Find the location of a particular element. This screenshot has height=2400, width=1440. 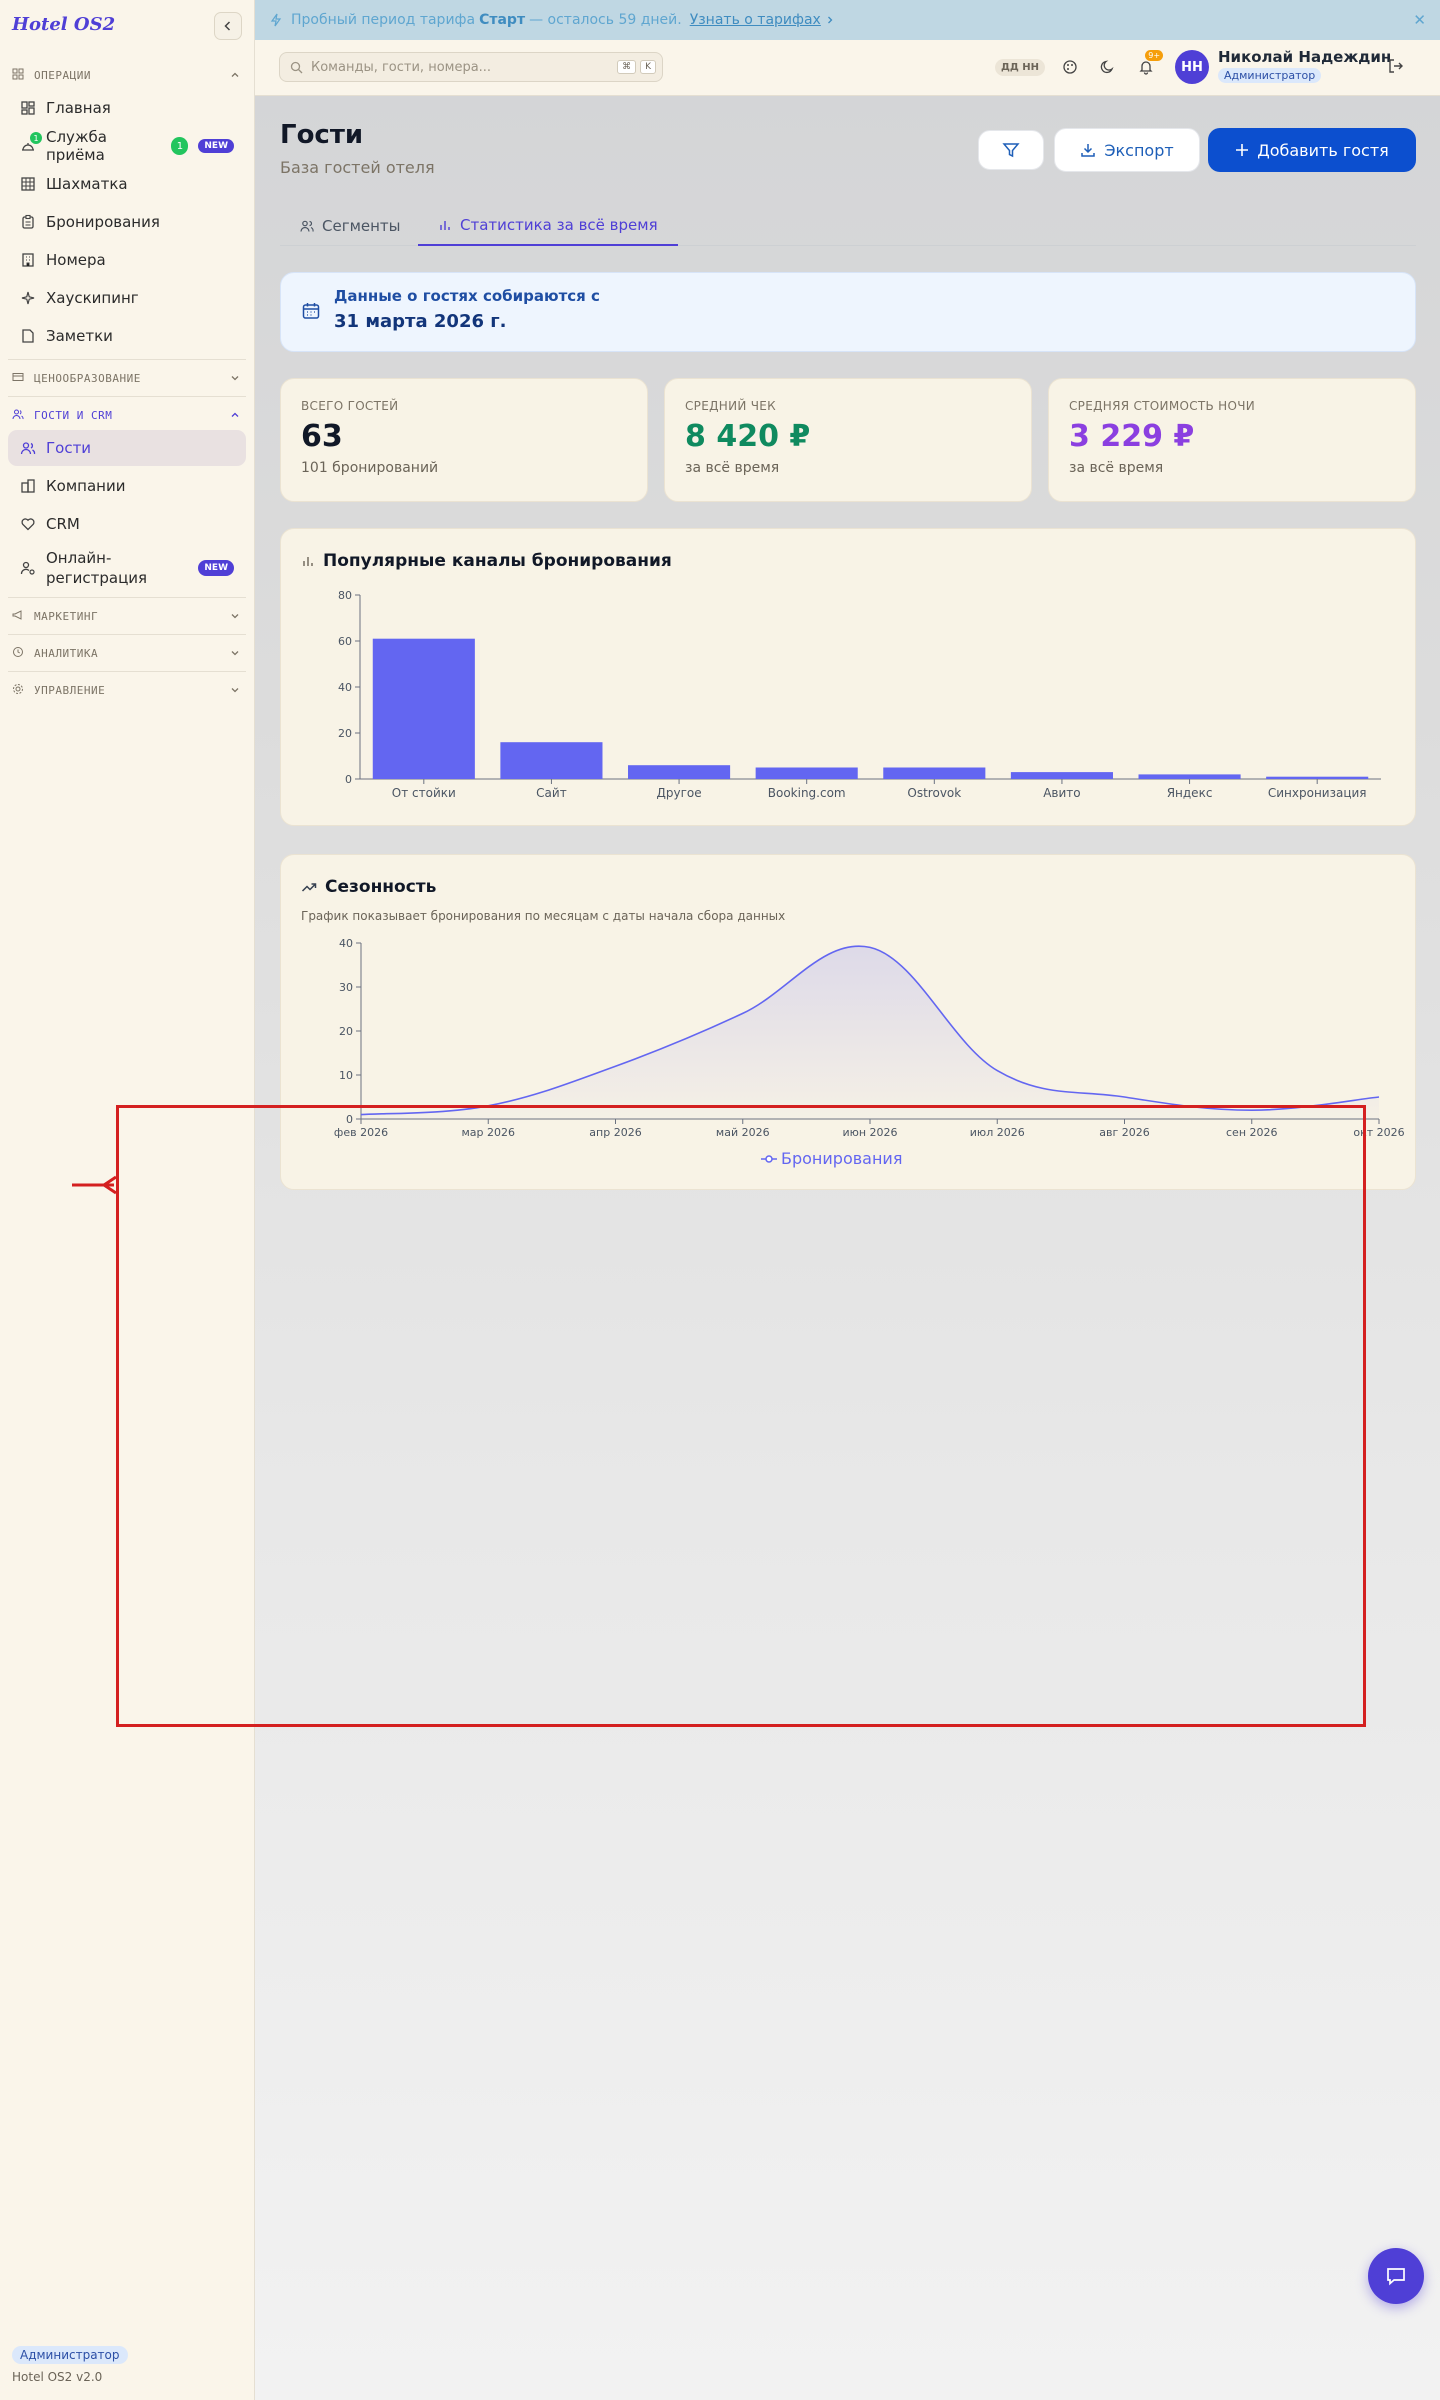

sidebar-item-label: Заметки is located at coordinates (79, 336).